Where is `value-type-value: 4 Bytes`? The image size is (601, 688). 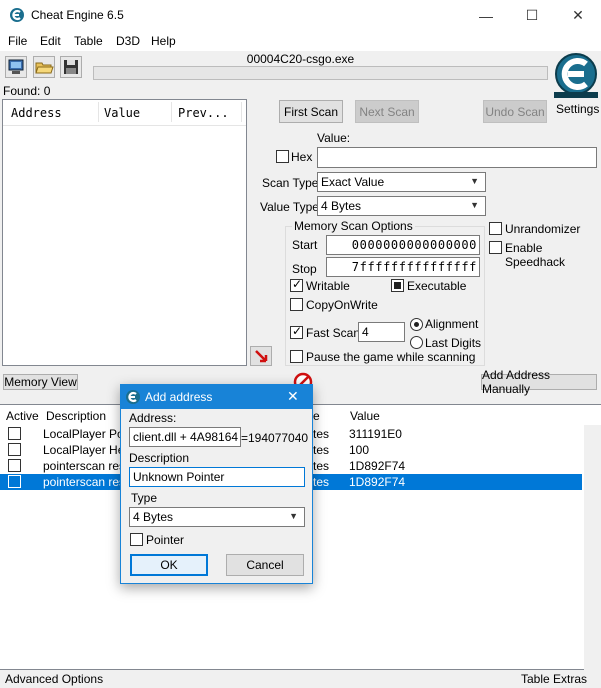
value-type-value: 4 Bytes is located at coordinates (341, 206).